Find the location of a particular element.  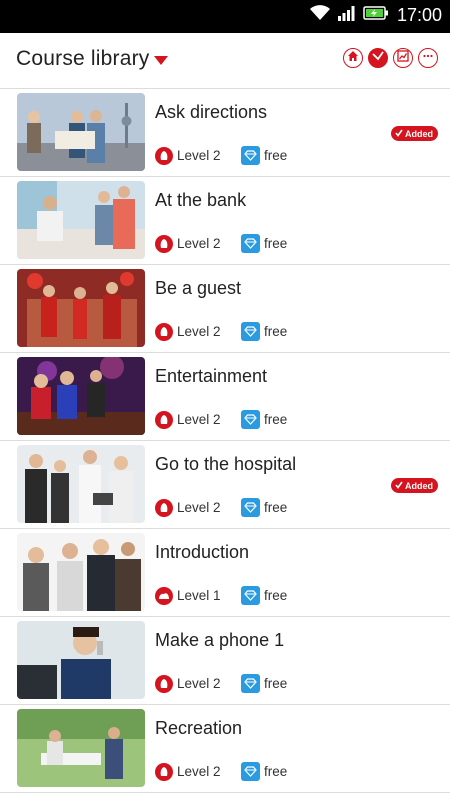

course-title: Go to the hospital is located at coordinates (226, 464).